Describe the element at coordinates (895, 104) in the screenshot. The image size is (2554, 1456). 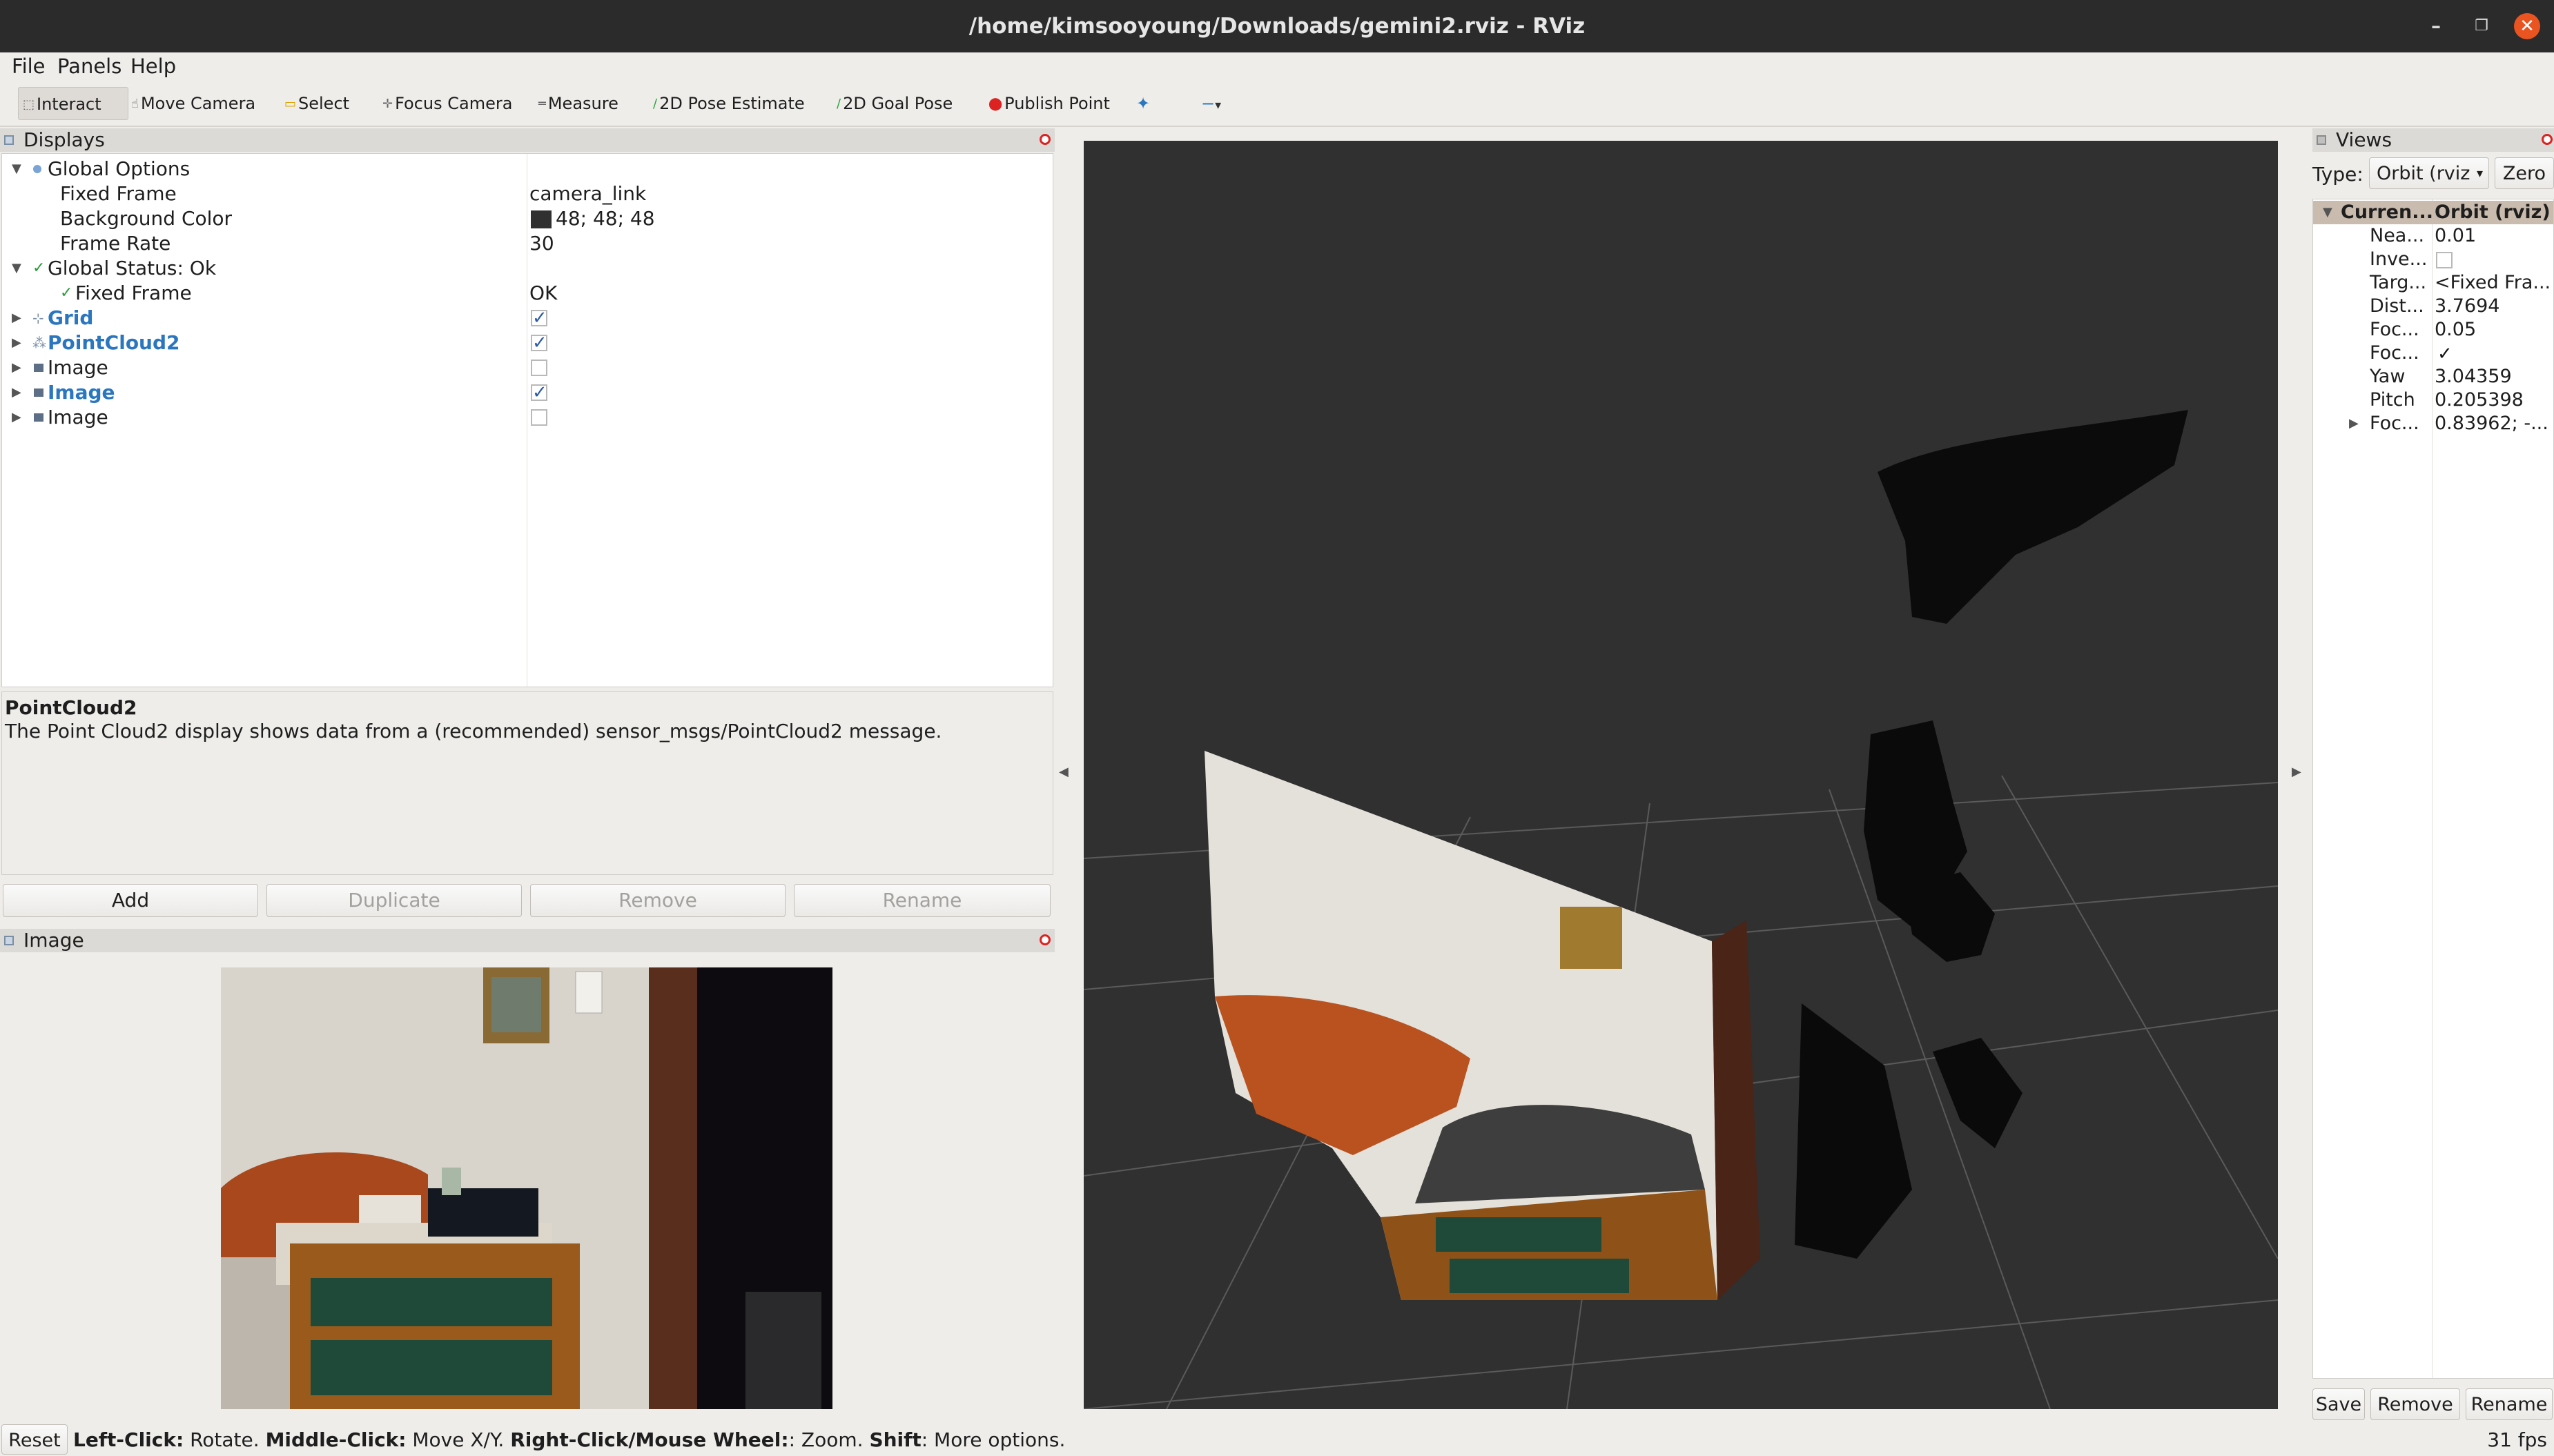
I see `tool-2d-goal-pose: ∕ 2D Goal Pose` at that location.